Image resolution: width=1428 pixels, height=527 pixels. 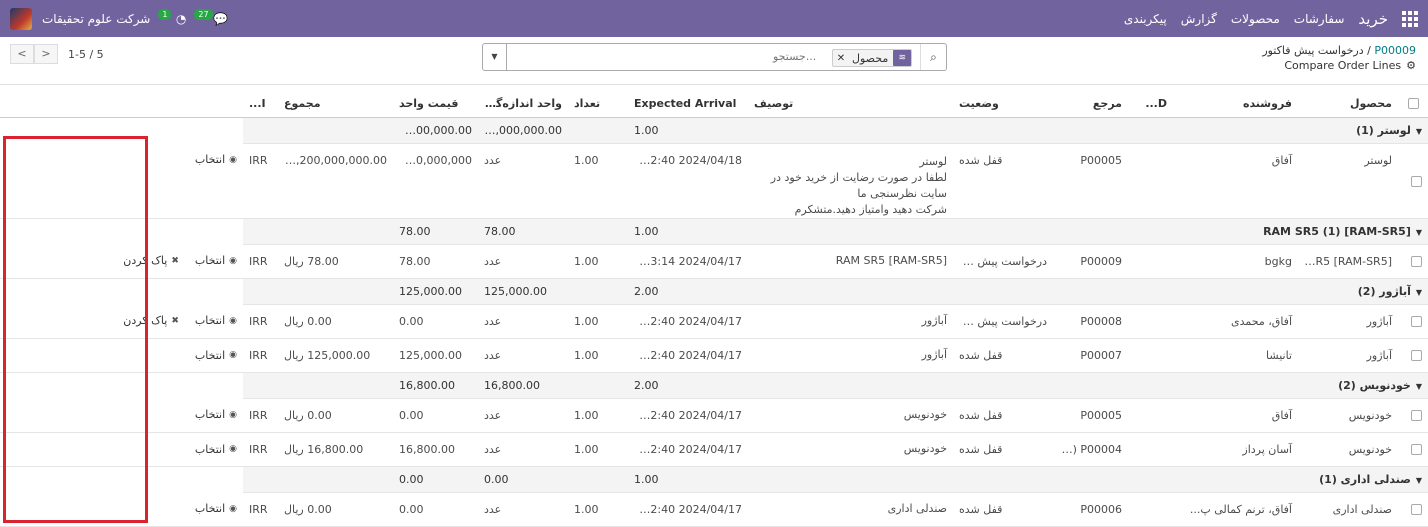 I want to click on cell-vendor: bgkg, so click(x=1235, y=261).